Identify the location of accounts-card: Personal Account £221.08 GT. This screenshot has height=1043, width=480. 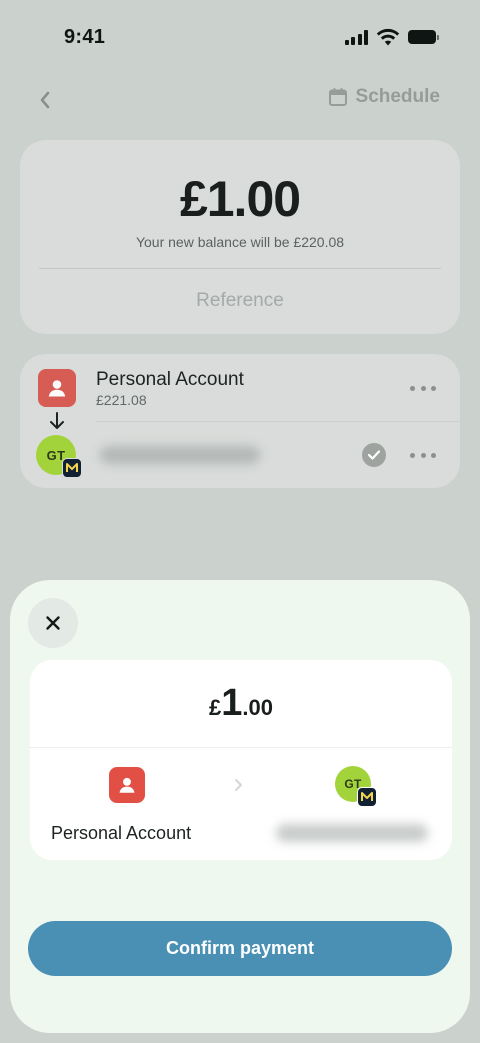
(240, 421).